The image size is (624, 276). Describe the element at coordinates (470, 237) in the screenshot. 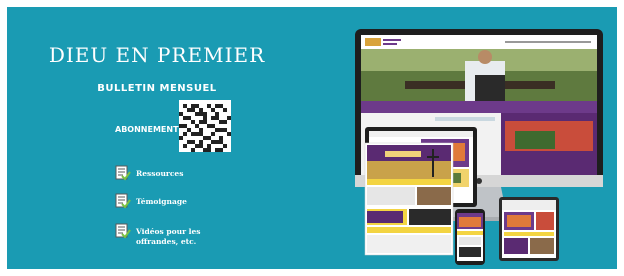

I see `phone-image` at that location.